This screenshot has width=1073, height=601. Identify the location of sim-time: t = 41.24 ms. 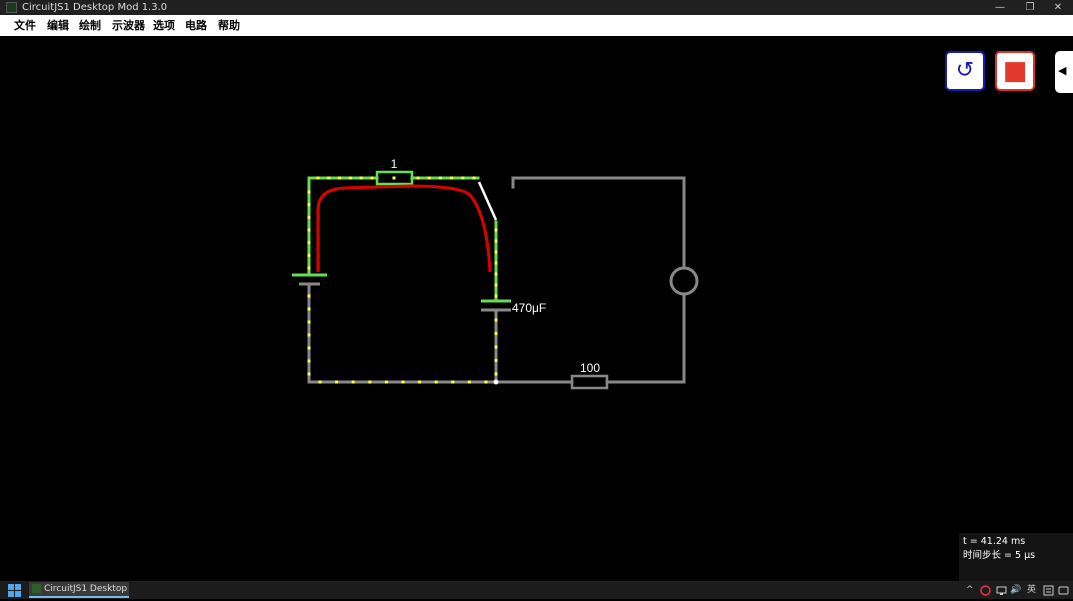
(994, 541).